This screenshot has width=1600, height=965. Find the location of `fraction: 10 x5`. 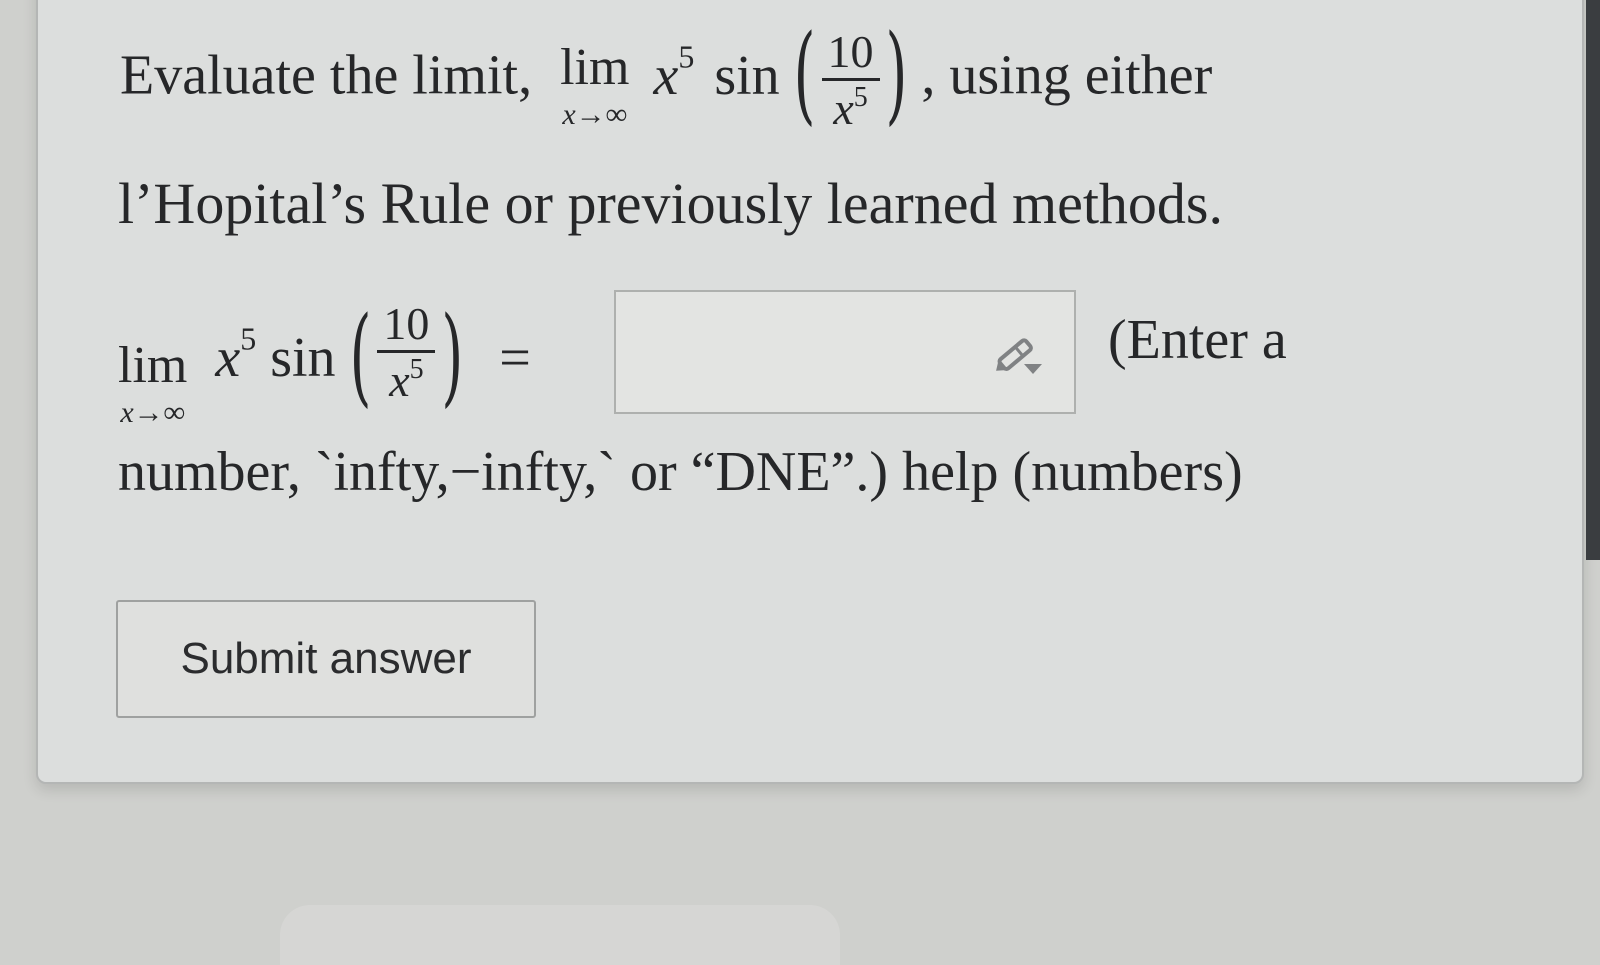

fraction: 10 x5 is located at coordinates (850, 81).